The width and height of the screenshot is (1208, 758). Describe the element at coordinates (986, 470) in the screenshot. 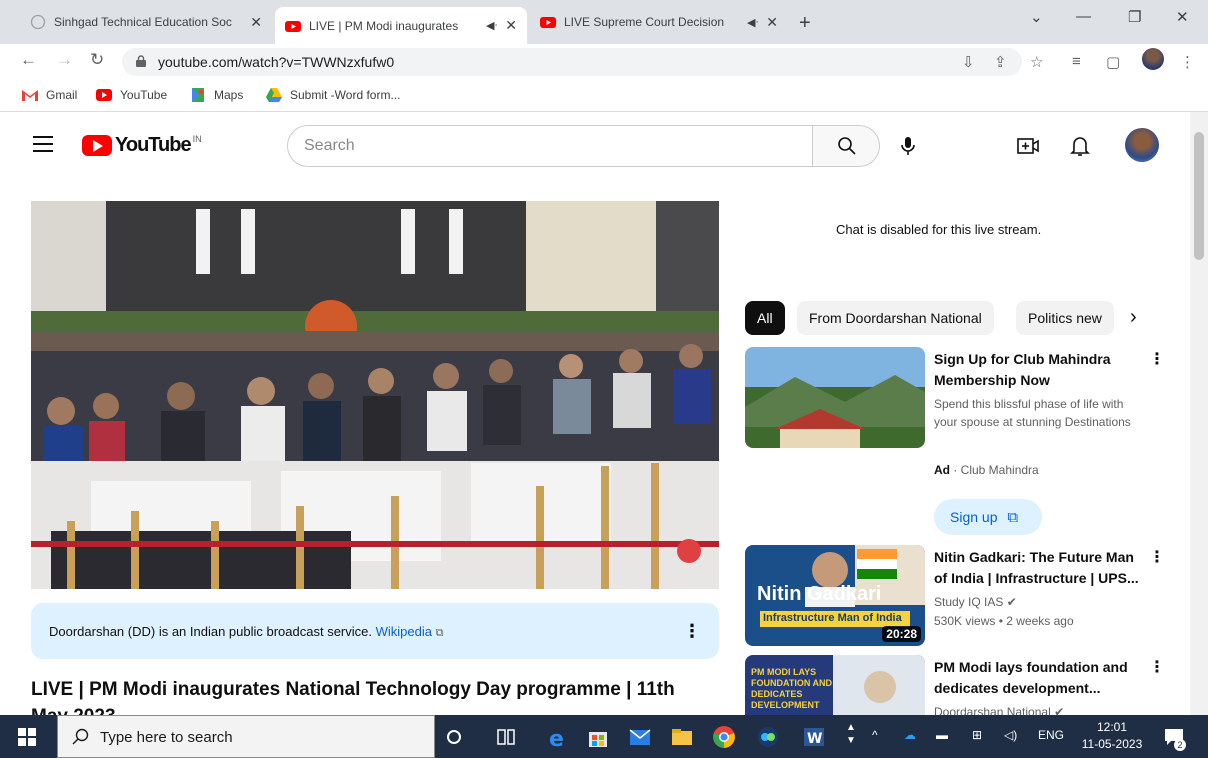

I see `ad-advertiser-line: Ad · Club Mahindra` at that location.